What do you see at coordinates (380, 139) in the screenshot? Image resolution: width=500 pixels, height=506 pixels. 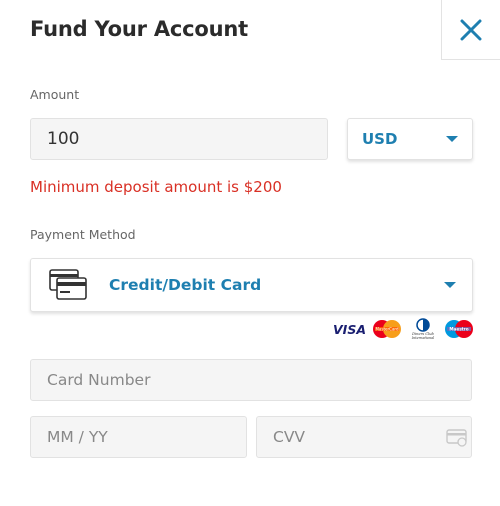 I see `currency-value: USD` at bounding box center [380, 139].